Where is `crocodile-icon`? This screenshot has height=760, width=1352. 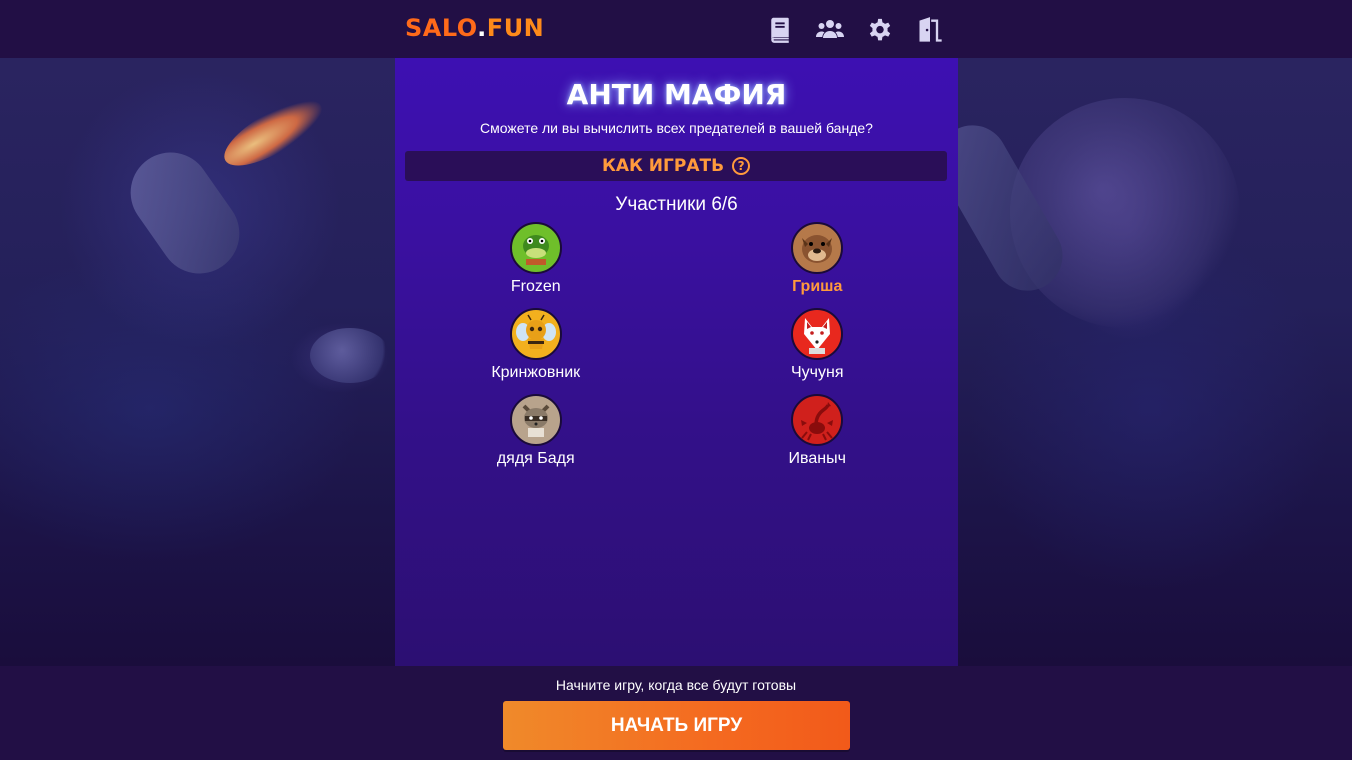 crocodile-icon is located at coordinates (535, 250).